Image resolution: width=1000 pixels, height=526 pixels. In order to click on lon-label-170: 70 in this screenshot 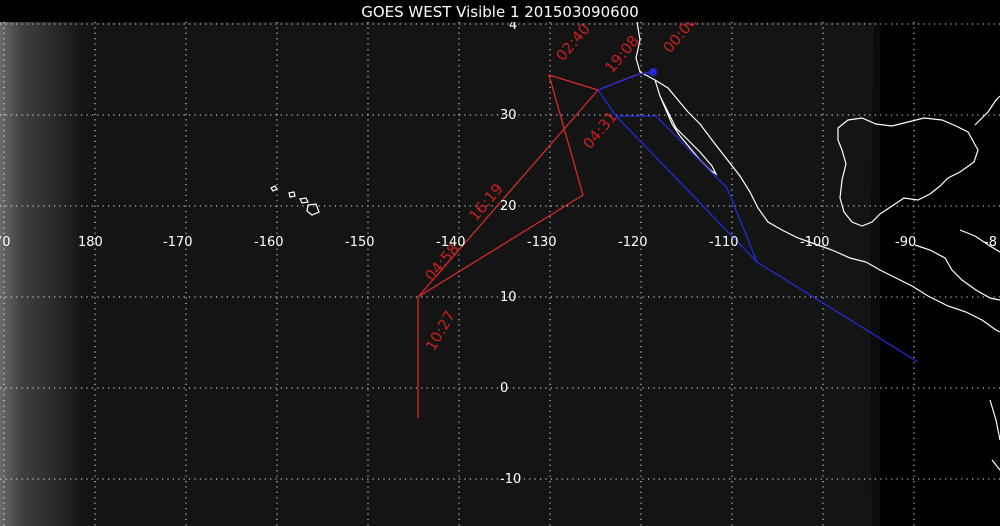, I will do `click(5, 242)`.